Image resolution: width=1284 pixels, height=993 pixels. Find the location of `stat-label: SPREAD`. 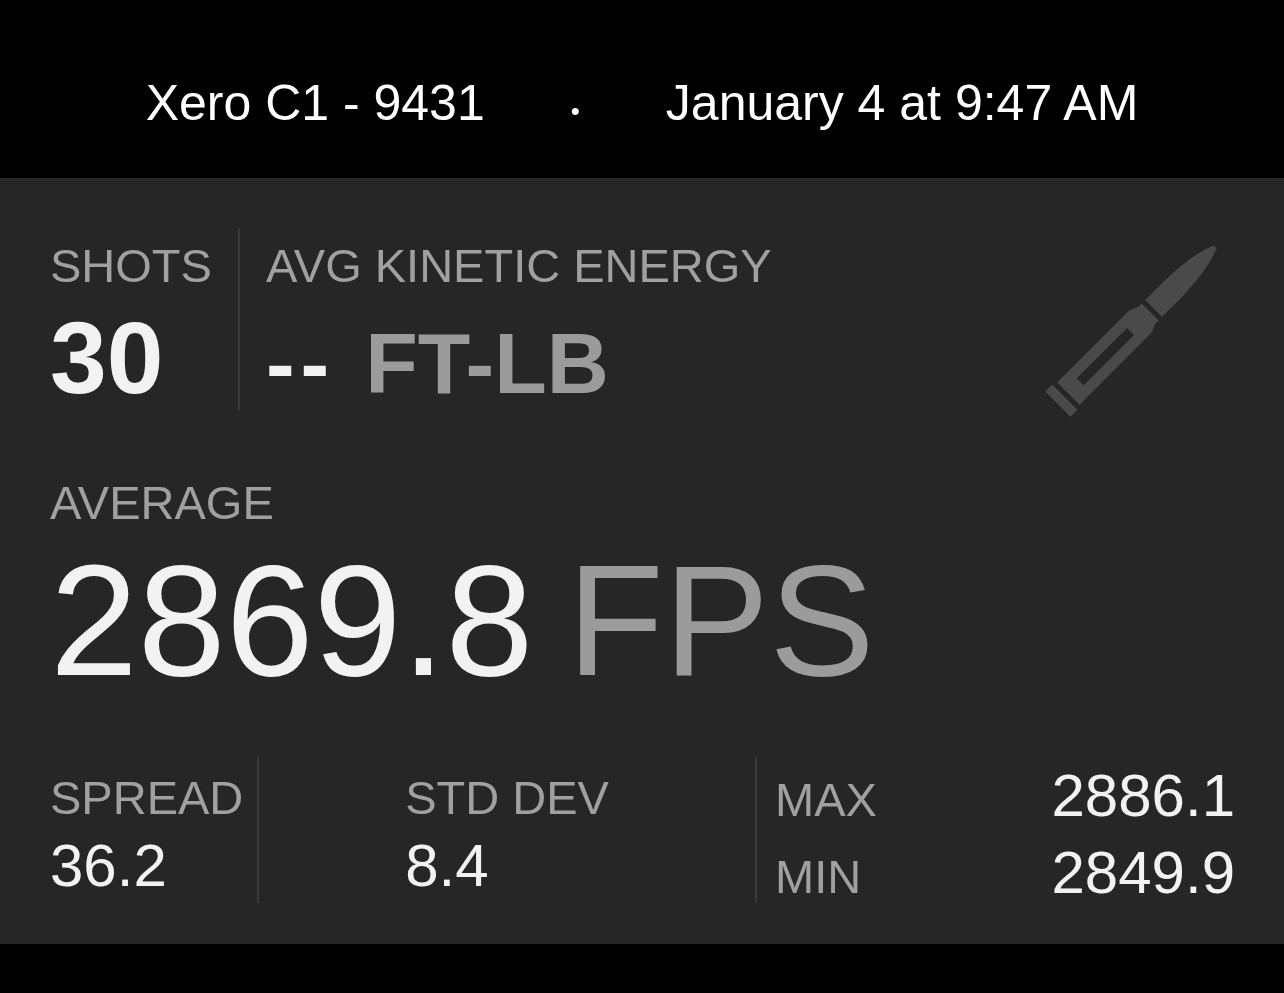

stat-label: SPREAD is located at coordinates (147, 797).